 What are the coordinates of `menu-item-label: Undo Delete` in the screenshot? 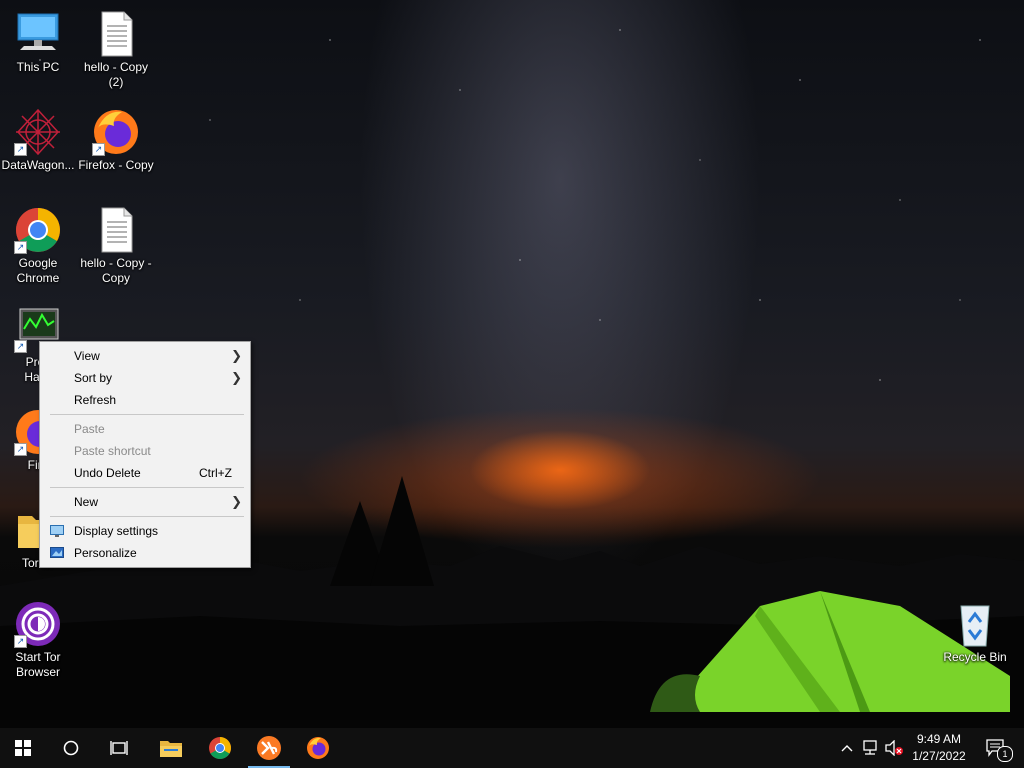 It's located at (107, 473).